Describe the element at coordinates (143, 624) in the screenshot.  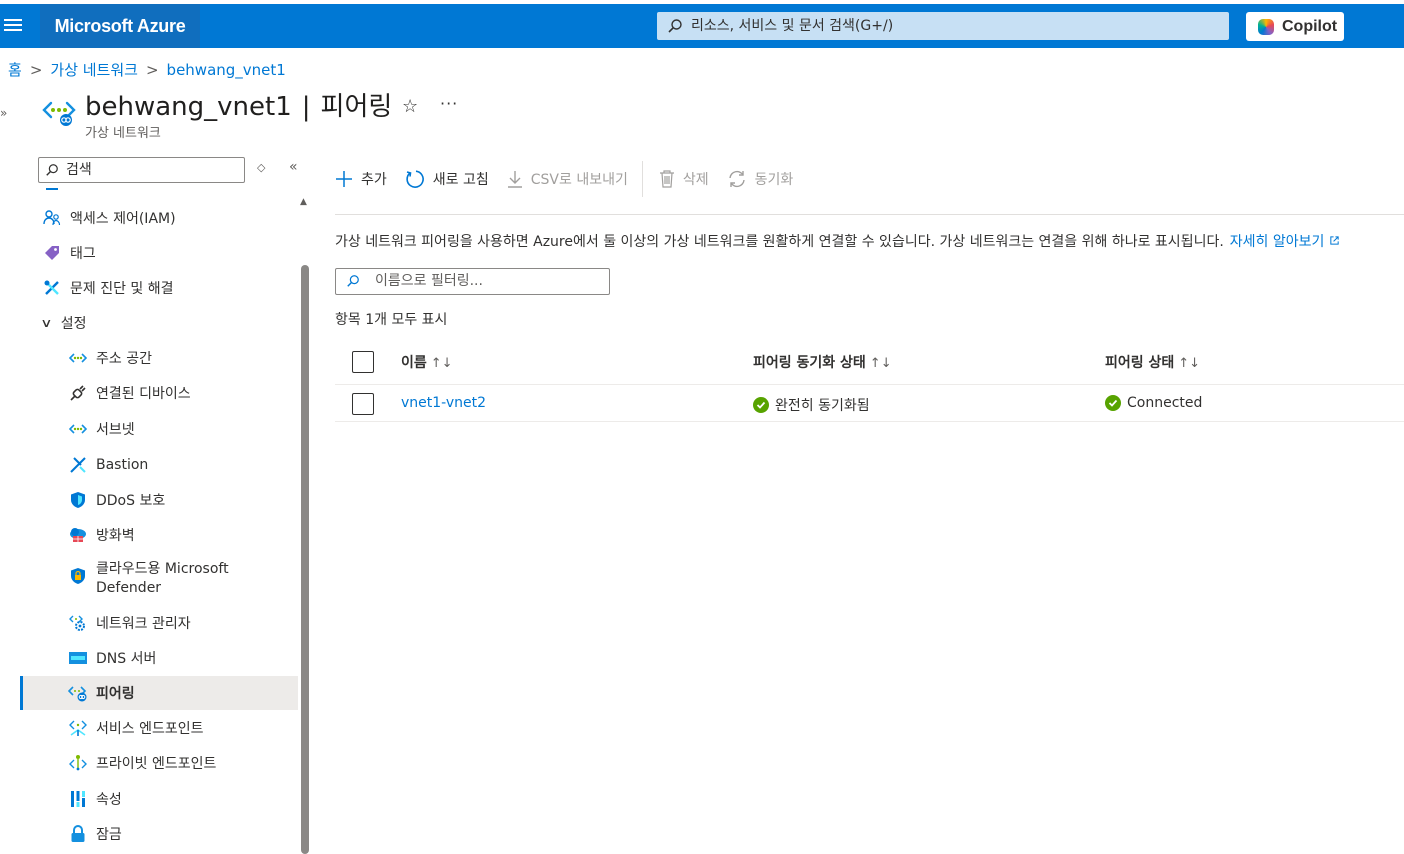
I see `sidebar-item-label: 네트워크 관리자` at that location.